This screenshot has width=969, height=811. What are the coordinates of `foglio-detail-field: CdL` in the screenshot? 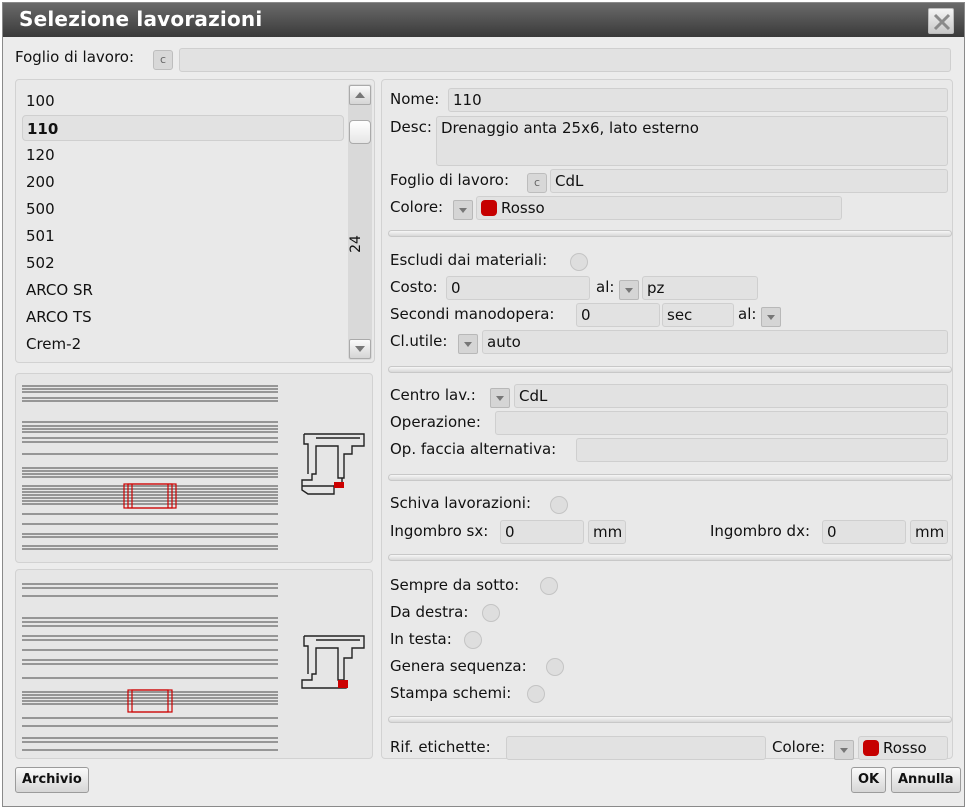 It's located at (749, 181).